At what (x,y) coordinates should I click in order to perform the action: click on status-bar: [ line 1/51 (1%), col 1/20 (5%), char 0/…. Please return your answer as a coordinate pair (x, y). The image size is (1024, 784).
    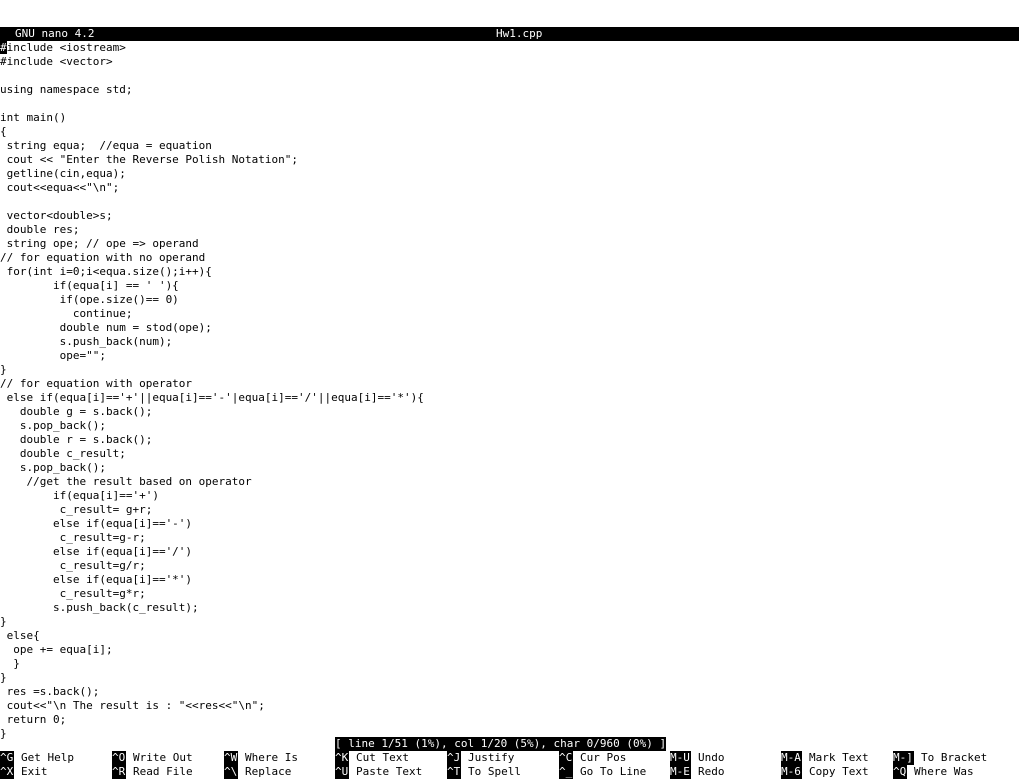
    Looking at the image, I should click on (501, 744).